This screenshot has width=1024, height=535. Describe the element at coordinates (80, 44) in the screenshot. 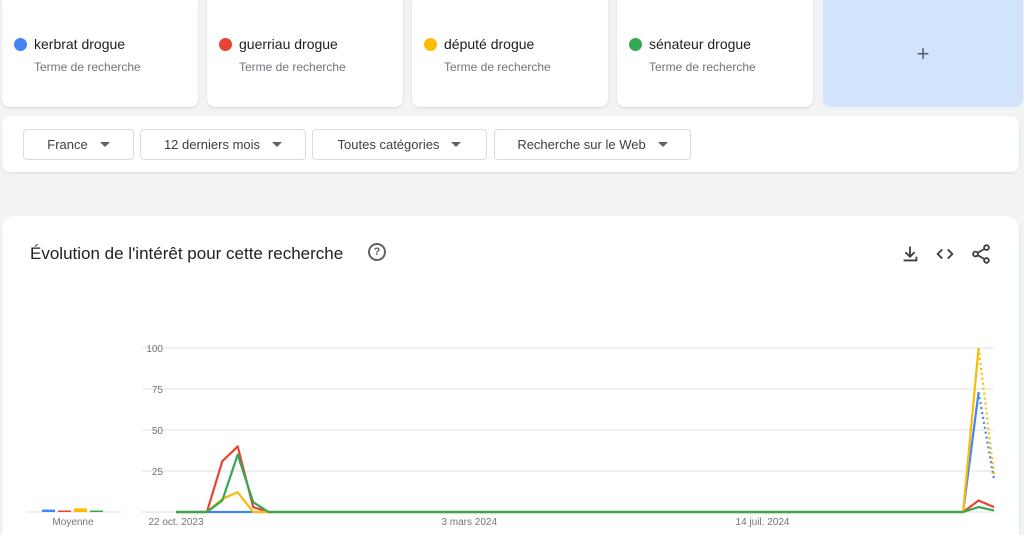

I see `term-name: kerbrat drogue` at that location.